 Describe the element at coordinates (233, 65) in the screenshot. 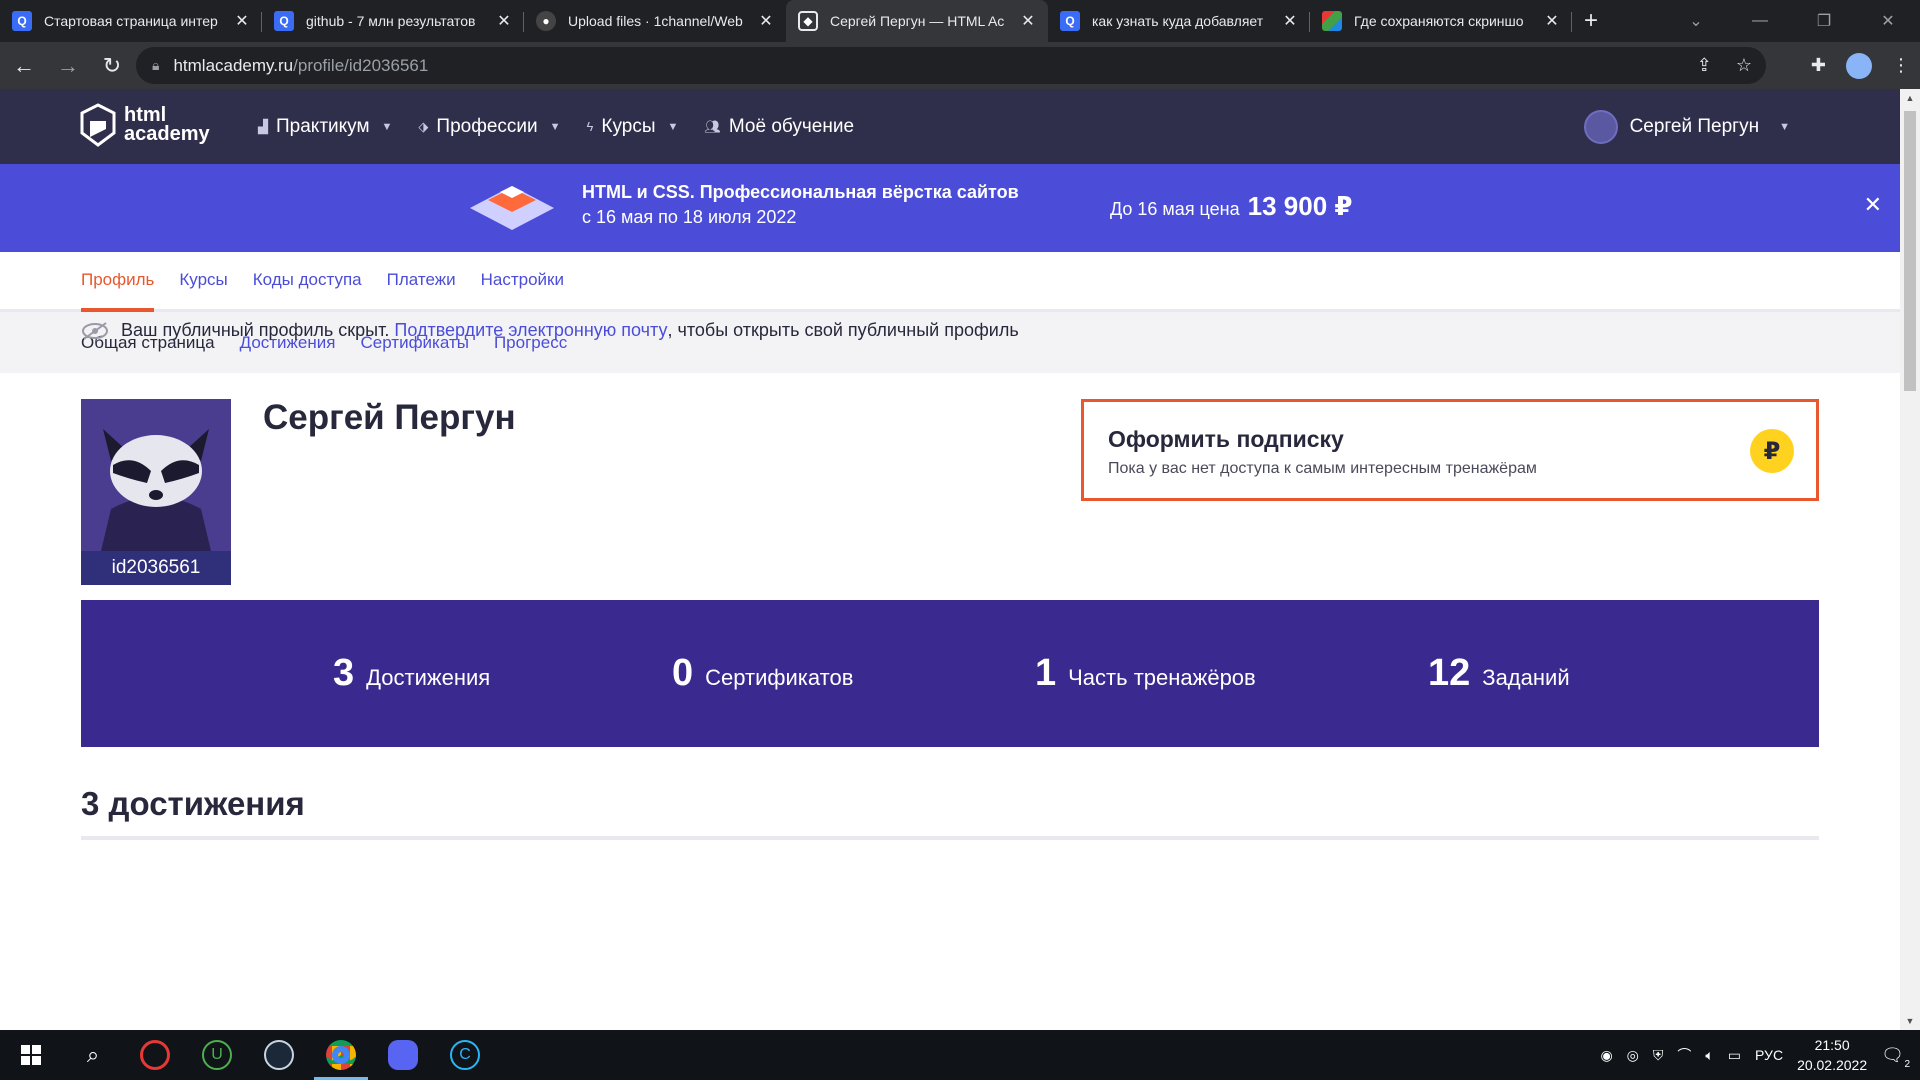

I see `url-host: htmlacademy.ru` at that location.